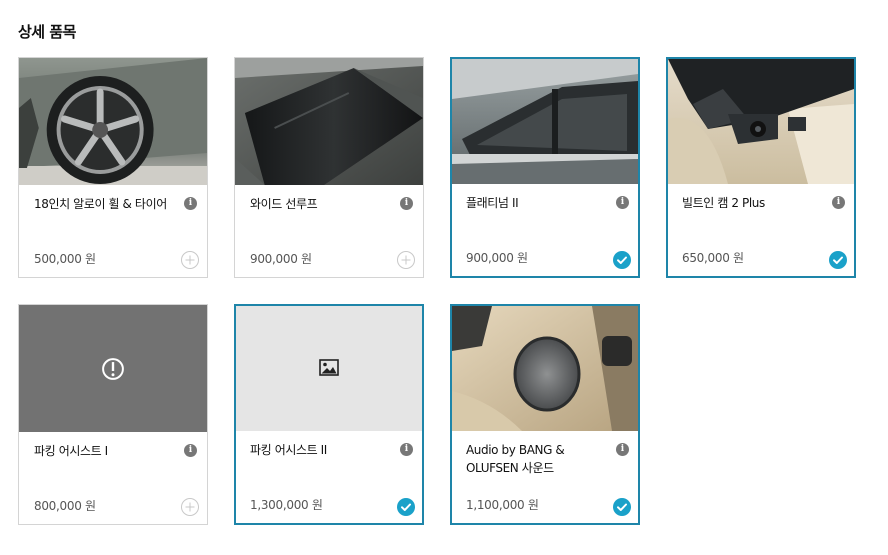  Describe the element at coordinates (71, 451) in the screenshot. I see `option-name: 파킹 어시스트 I` at that location.